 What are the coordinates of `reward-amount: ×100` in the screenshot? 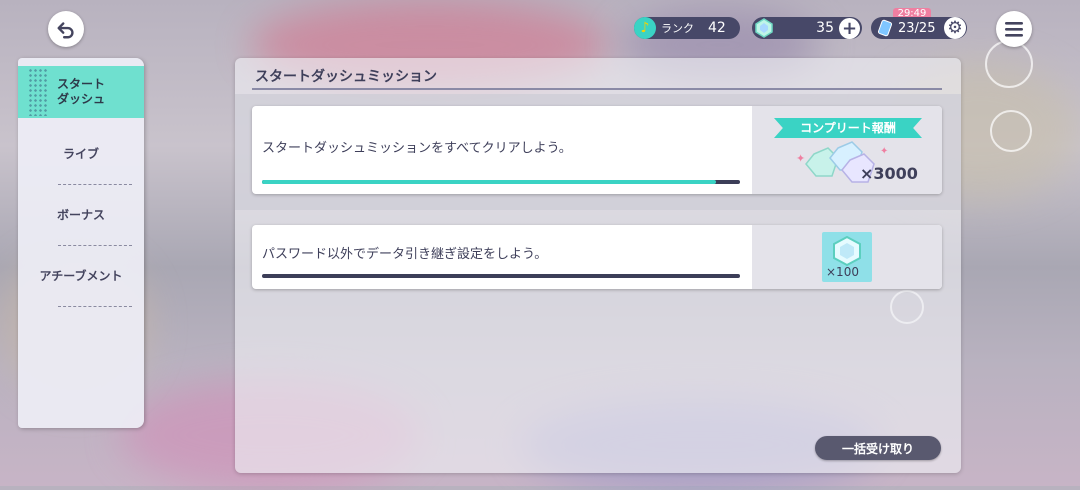 It's located at (842, 272).